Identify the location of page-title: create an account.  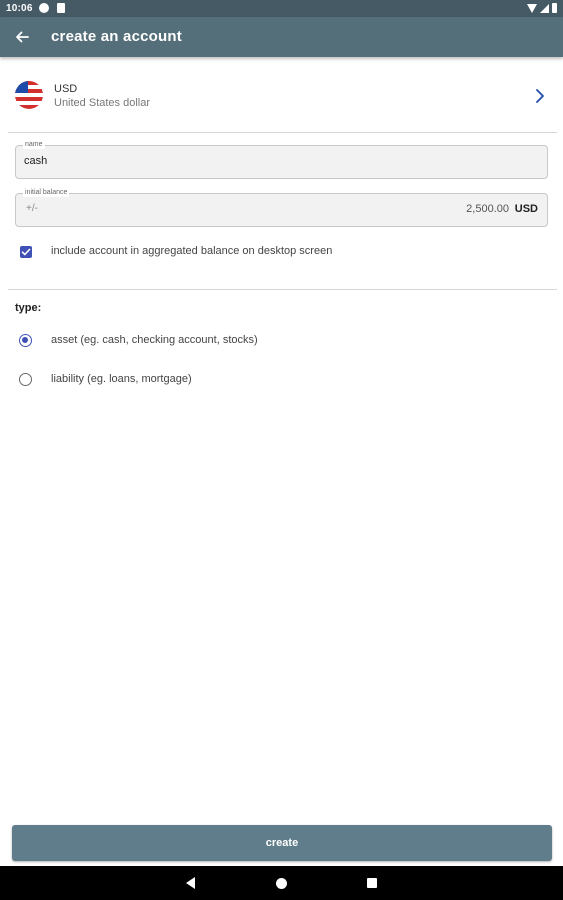
(116, 36).